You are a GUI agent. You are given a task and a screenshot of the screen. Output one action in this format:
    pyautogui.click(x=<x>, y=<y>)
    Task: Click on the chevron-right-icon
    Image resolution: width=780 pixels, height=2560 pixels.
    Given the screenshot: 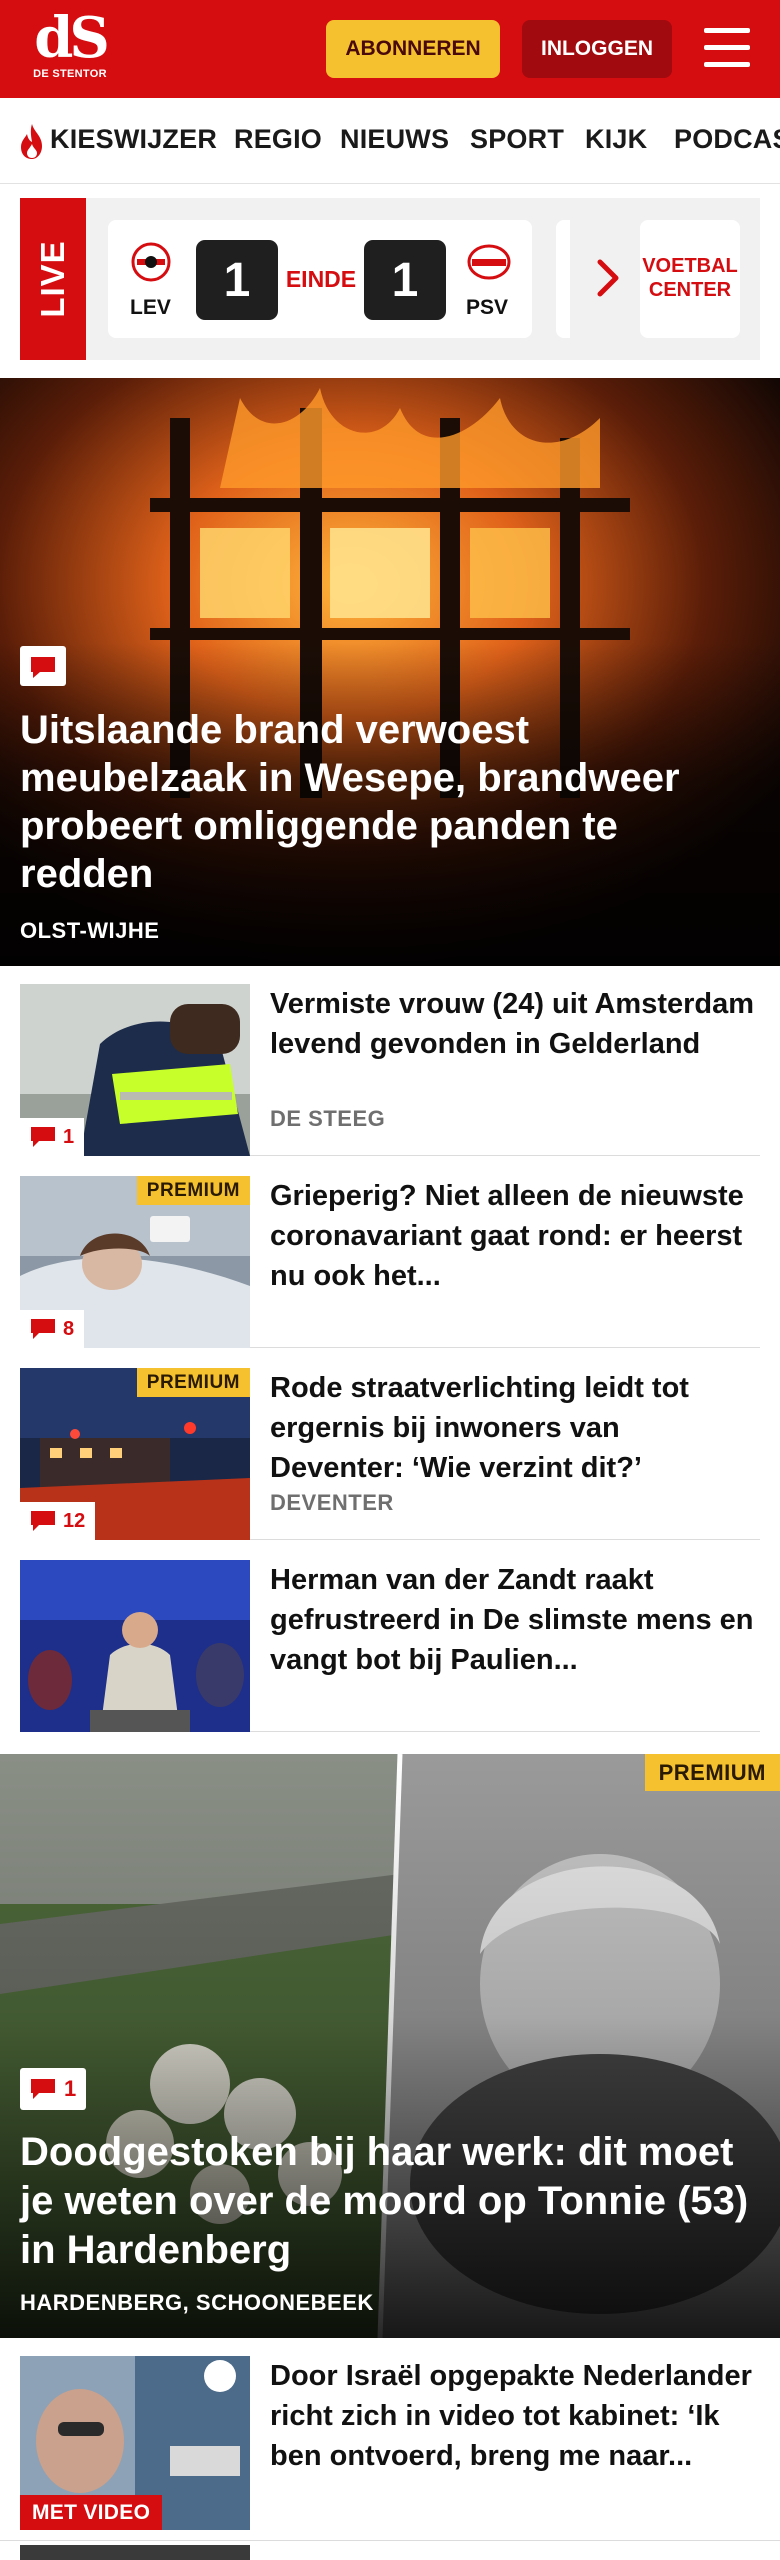 What is the action you would take?
    pyautogui.click(x=609, y=278)
    